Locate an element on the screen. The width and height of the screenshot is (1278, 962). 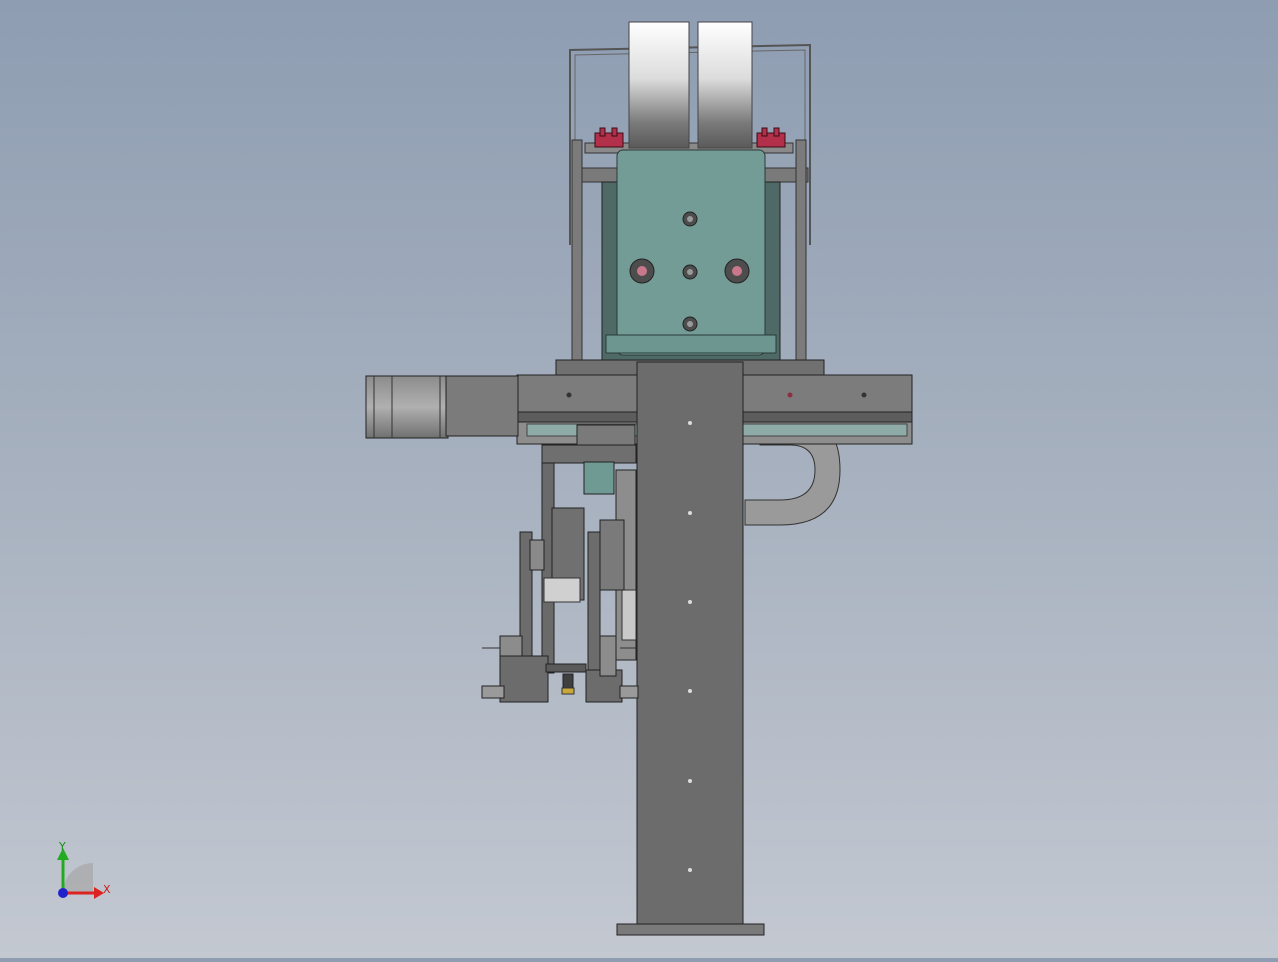
y-axis-label: Y is located at coordinates (62, 846).